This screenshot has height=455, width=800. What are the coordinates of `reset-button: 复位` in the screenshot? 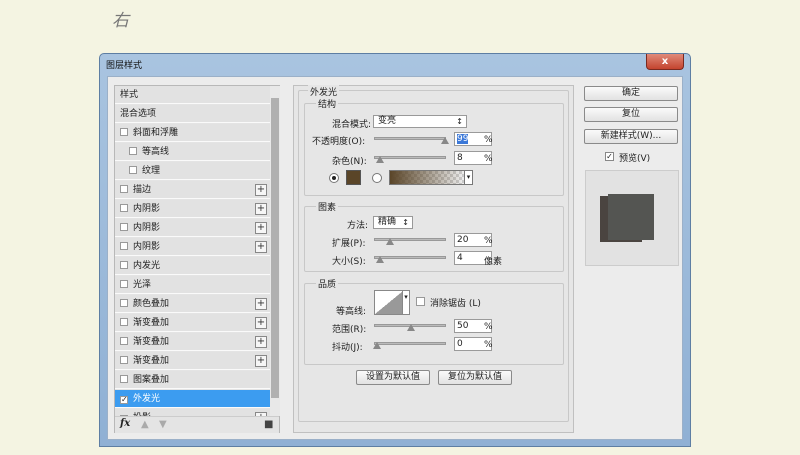 It's located at (631, 114).